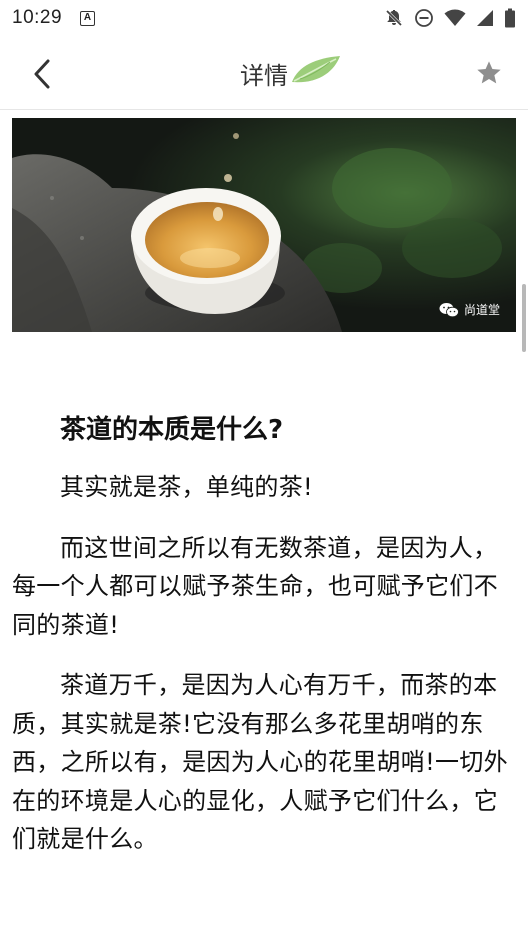 The height and width of the screenshot is (940, 528). What do you see at coordinates (37, 17) in the screenshot?
I see `status-time: 10:29` at bounding box center [37, 17].